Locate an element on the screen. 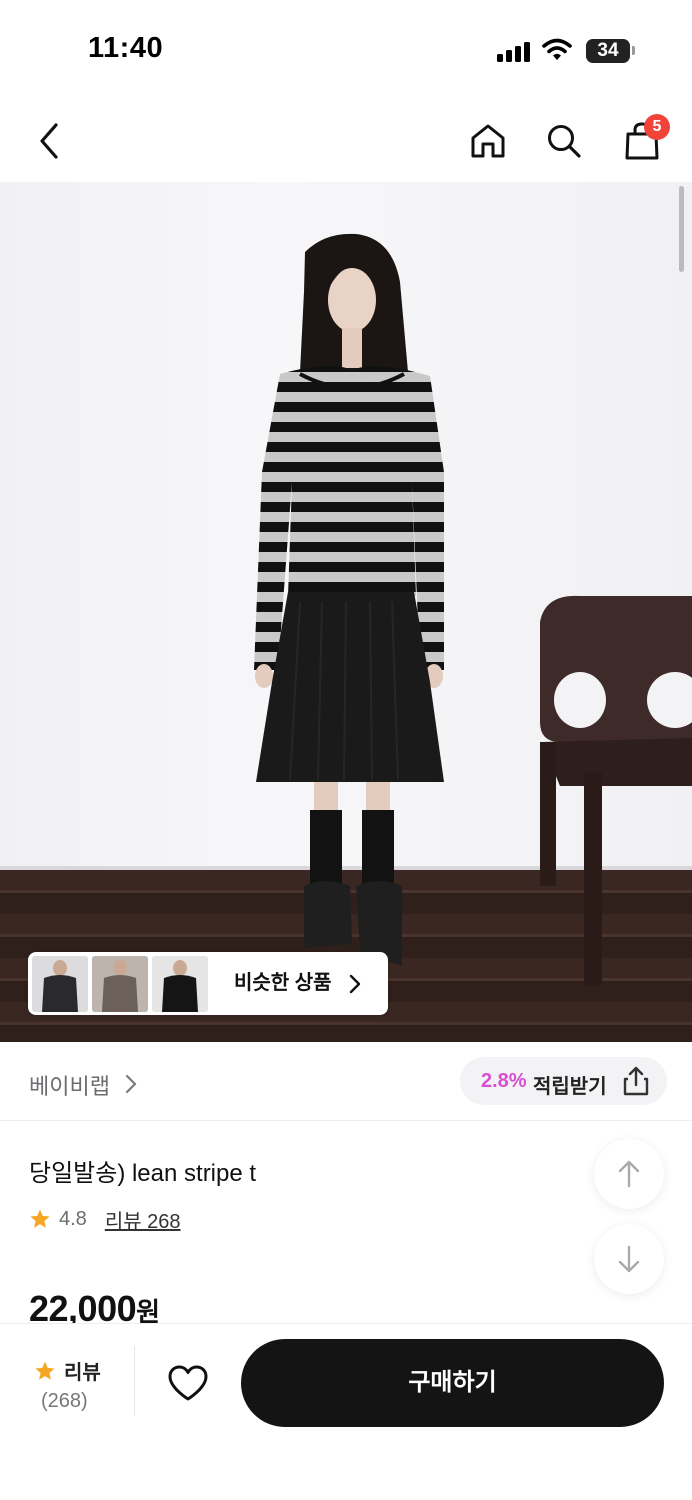 The height and width of the screenshot is (1500, 692). search-icon is located at coordinates (564, 141).